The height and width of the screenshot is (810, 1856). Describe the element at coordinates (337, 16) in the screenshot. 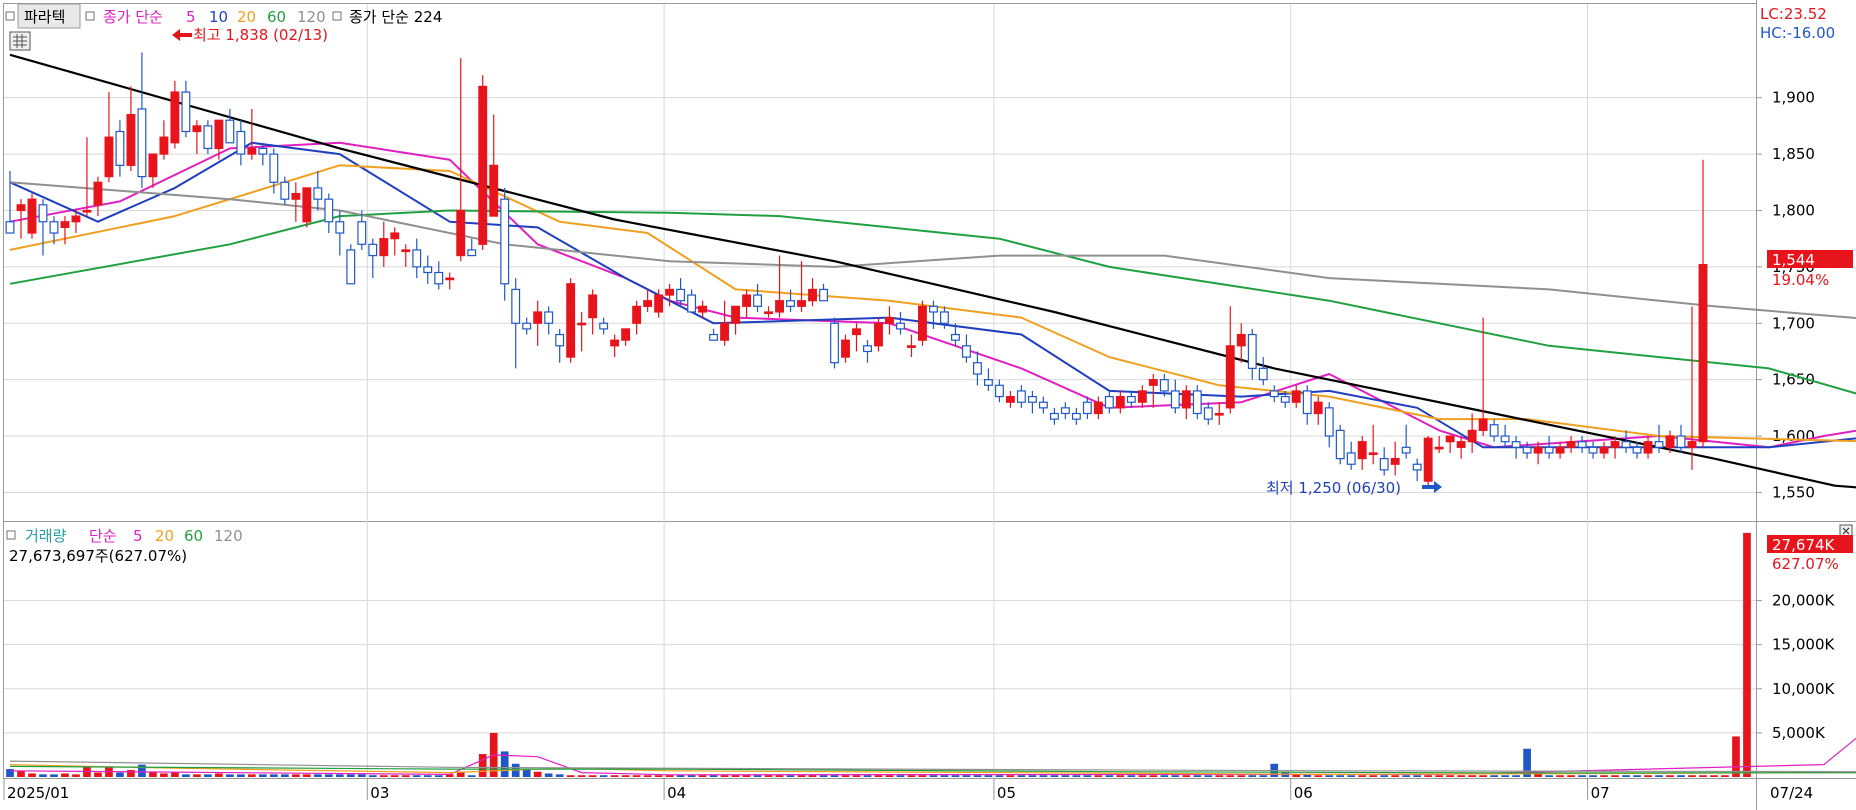

I see `long-ma-box-icon` at that location.